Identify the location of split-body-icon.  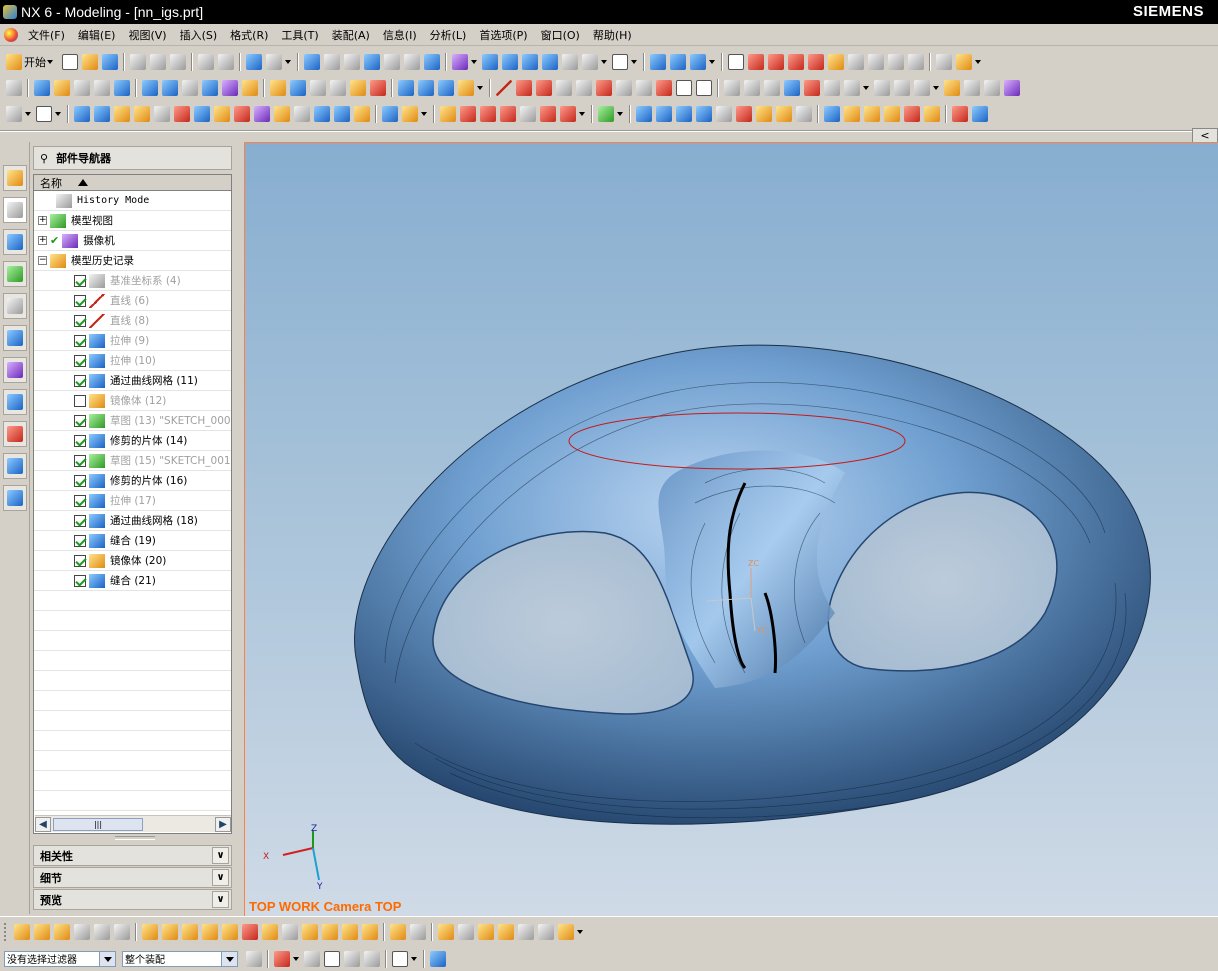
(358, 88).